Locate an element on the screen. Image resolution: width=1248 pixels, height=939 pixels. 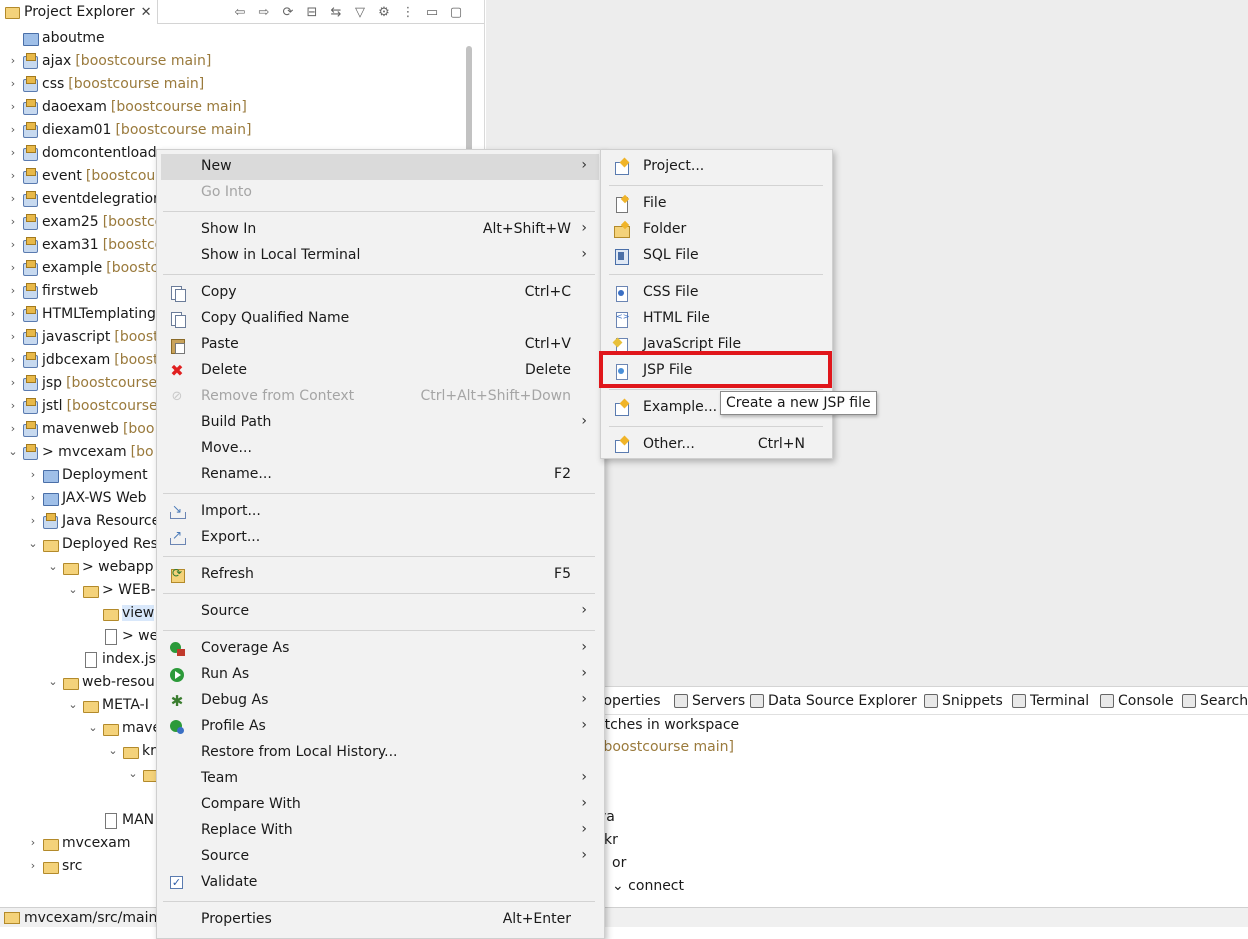
tree-item: › eventdelegratior is located at coordinates (82, 198).